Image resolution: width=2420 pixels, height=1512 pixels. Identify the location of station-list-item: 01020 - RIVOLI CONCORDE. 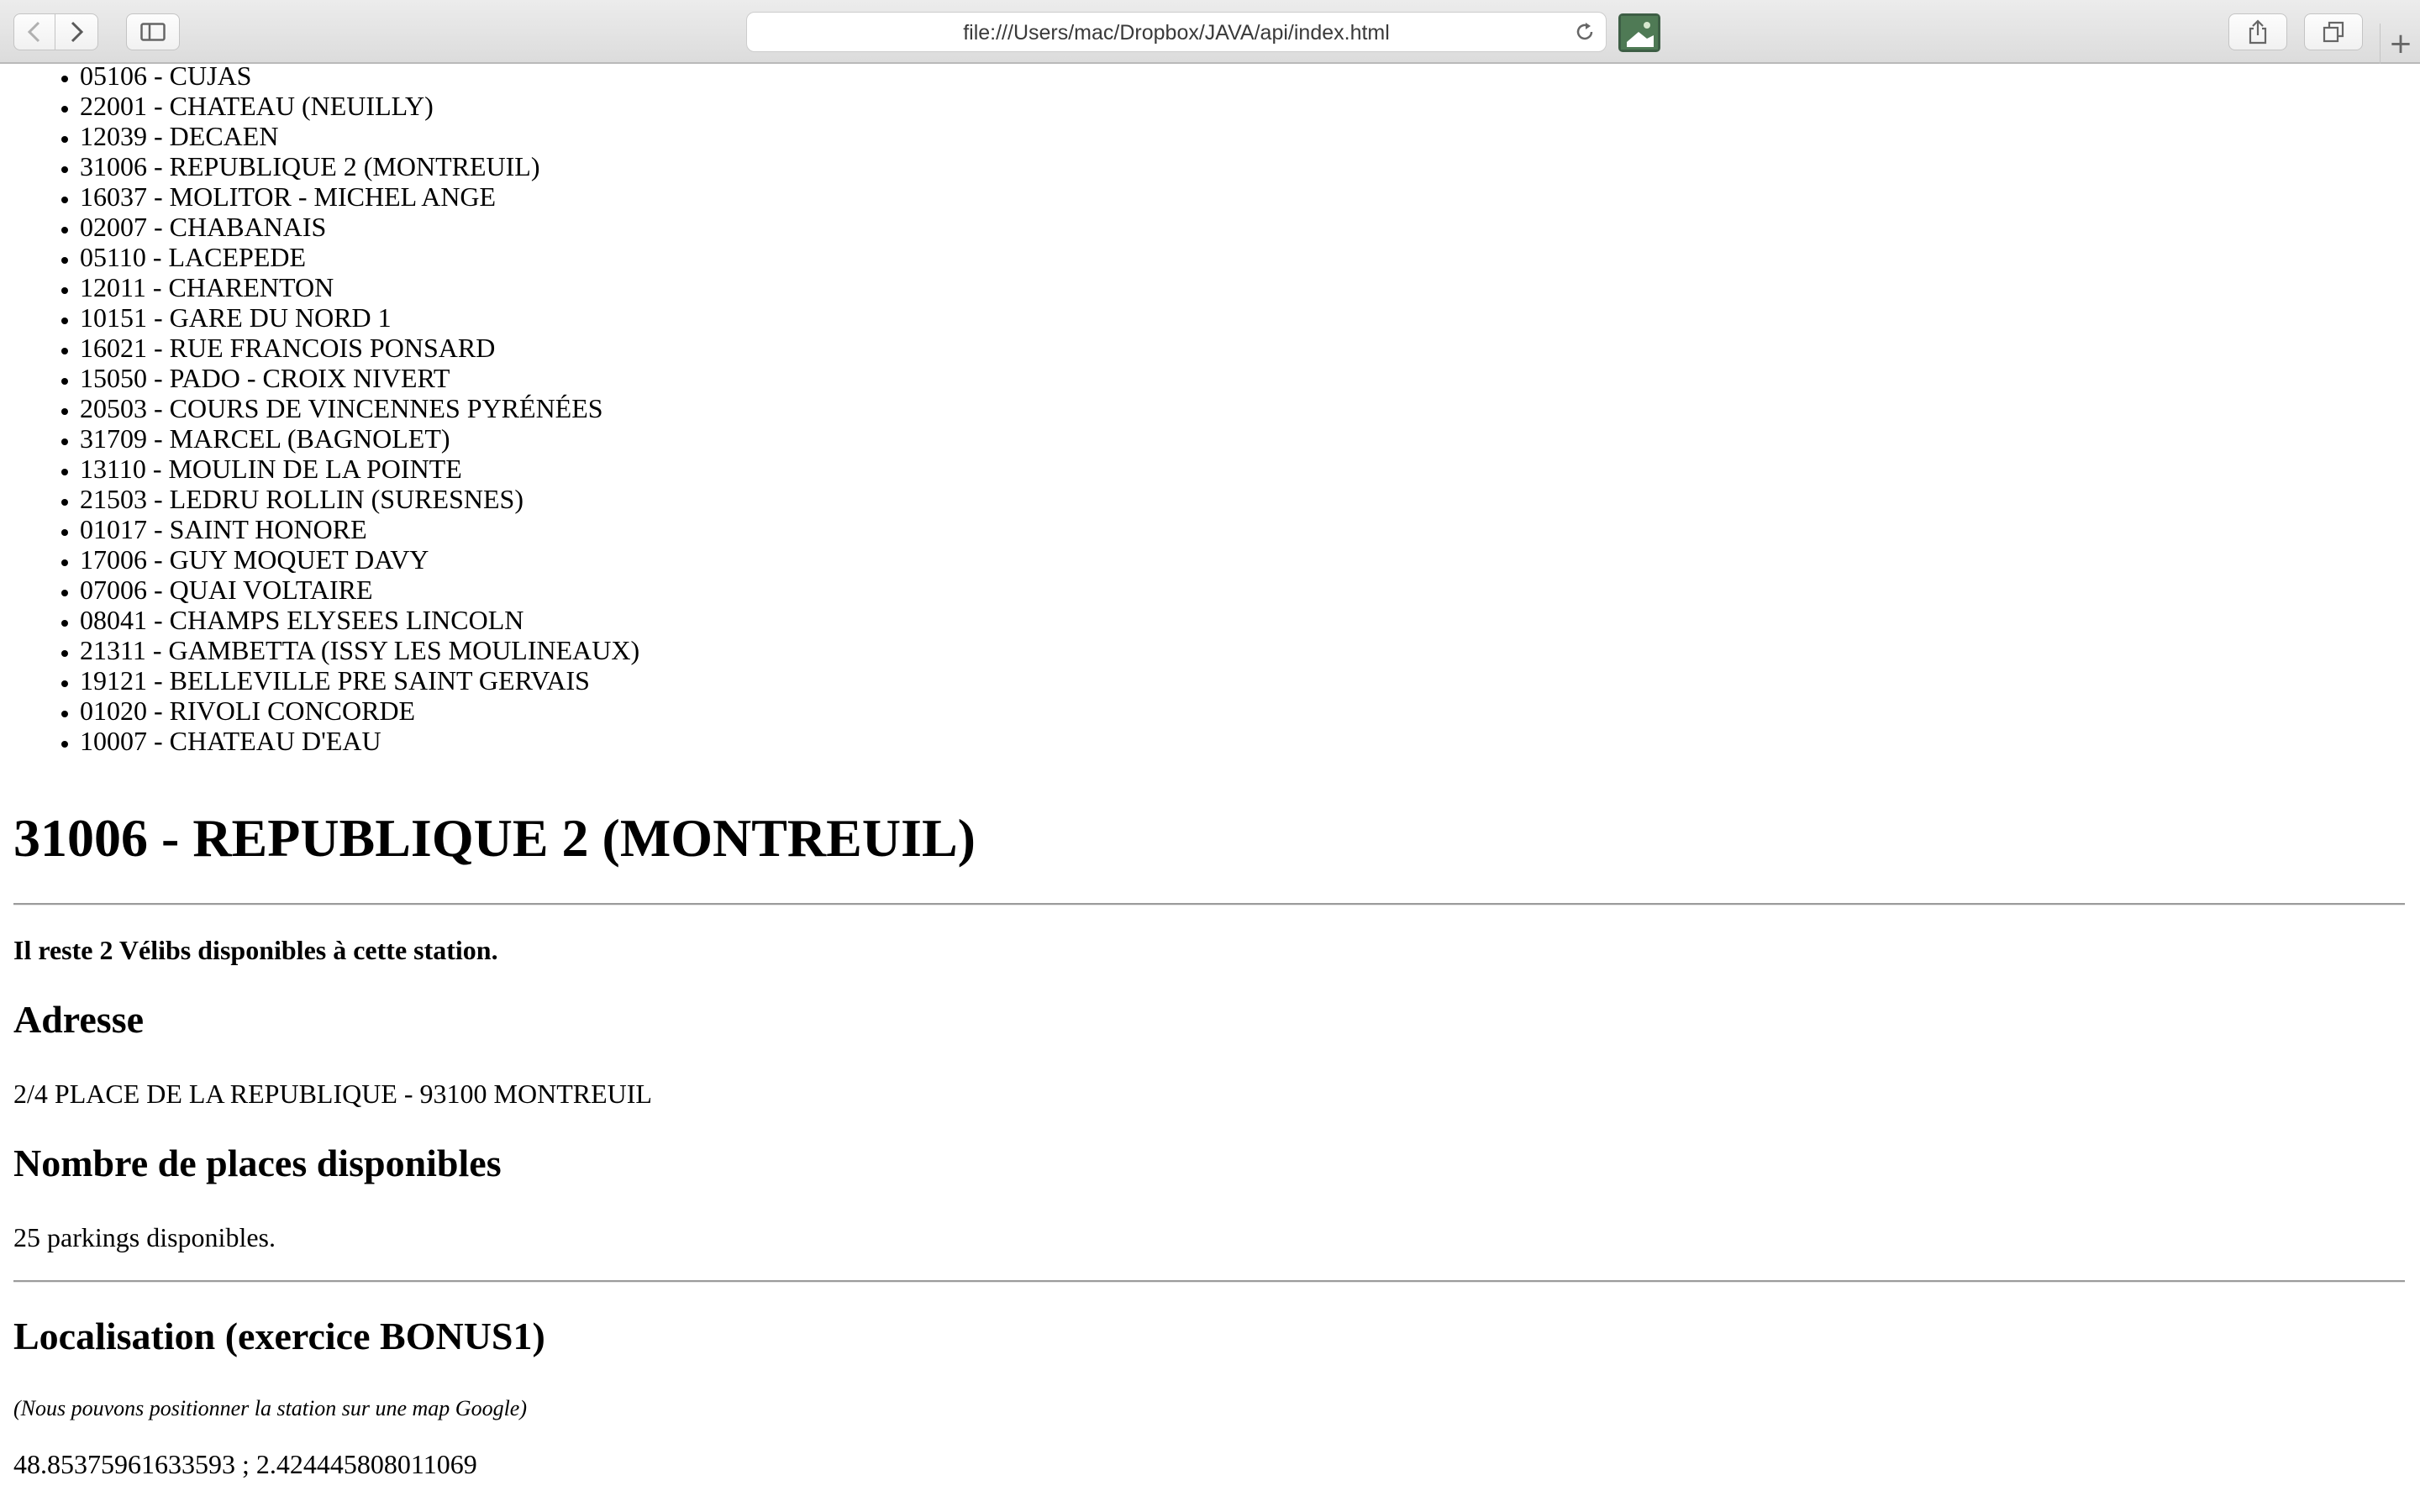
(359, 711).